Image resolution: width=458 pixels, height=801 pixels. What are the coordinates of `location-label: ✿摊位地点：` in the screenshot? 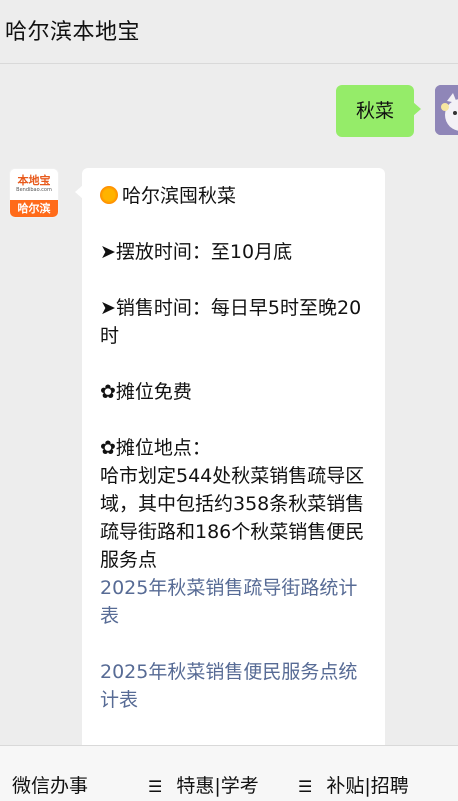 It's located at (155, 448).